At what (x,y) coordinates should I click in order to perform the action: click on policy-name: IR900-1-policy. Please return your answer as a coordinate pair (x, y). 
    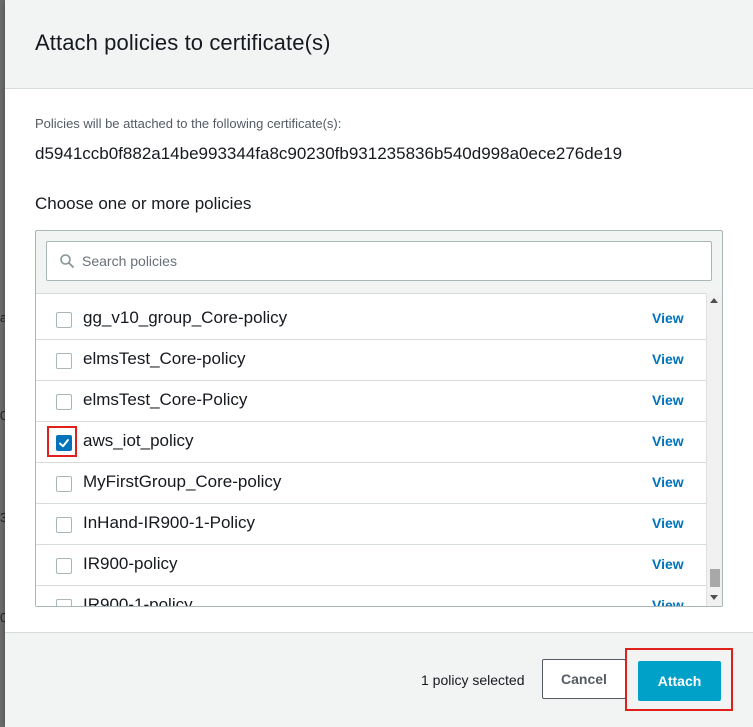
    Looking at the image, I should click on (138, 601).